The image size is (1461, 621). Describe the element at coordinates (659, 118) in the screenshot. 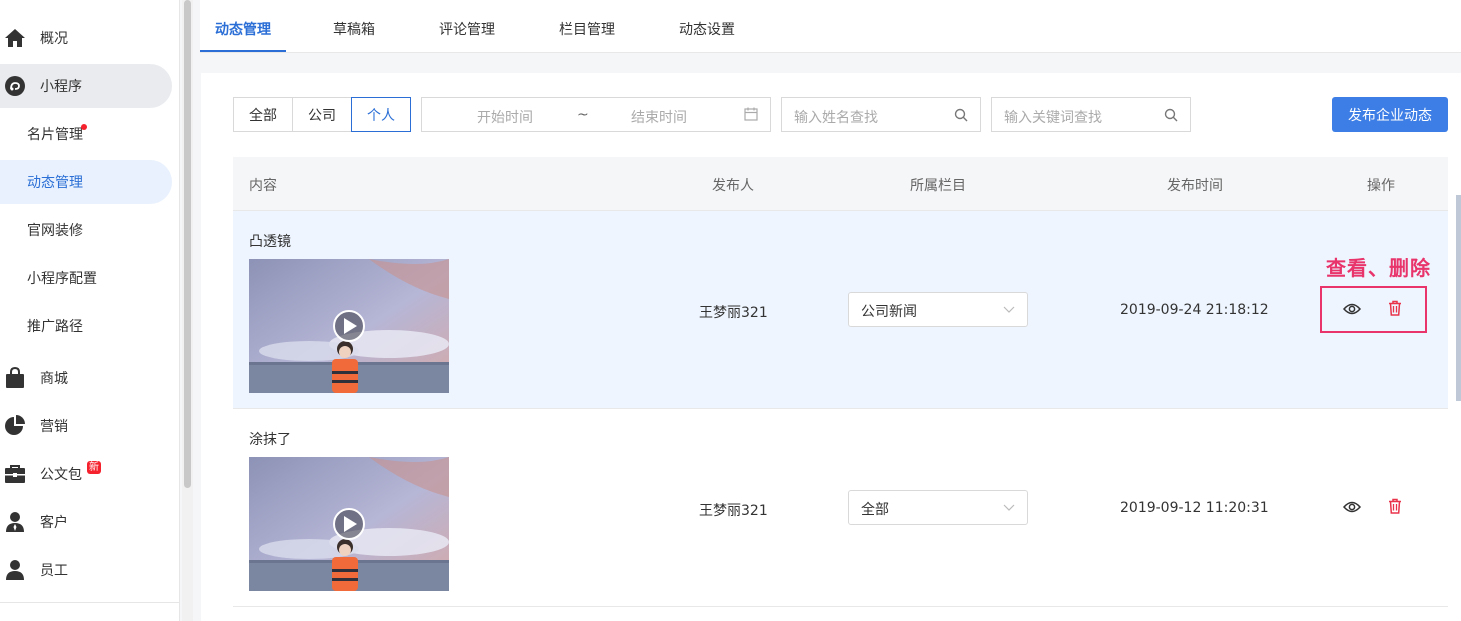

I see `end-time-placeholder: 结束时间` at that location.